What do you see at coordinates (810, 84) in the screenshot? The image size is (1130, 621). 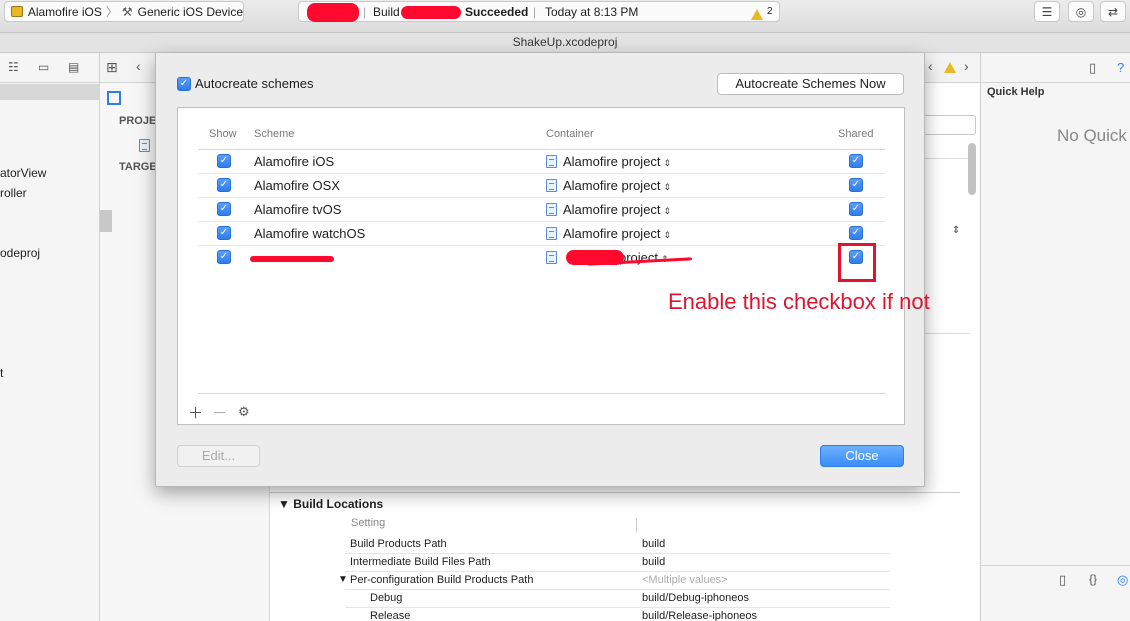 I see `autocreate-now-button: Autocreate Schemes Now` at bounding box center [810, 84].